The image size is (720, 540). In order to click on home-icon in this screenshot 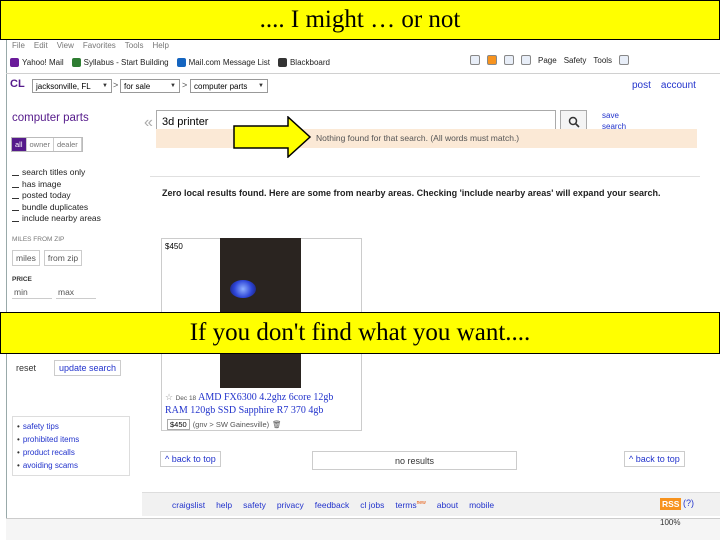, I will do `click(475, 60)`.